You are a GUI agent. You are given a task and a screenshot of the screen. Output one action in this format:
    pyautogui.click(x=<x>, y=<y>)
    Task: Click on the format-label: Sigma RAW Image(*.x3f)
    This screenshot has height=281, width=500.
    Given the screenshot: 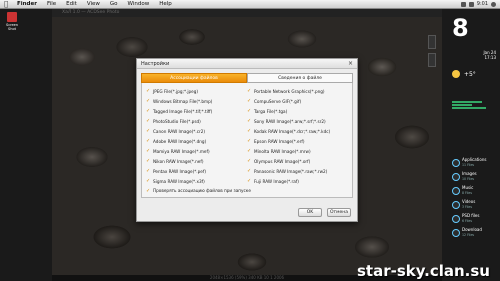 What is the action you would take?
    pyautogui.click(x=179, y=181)
    